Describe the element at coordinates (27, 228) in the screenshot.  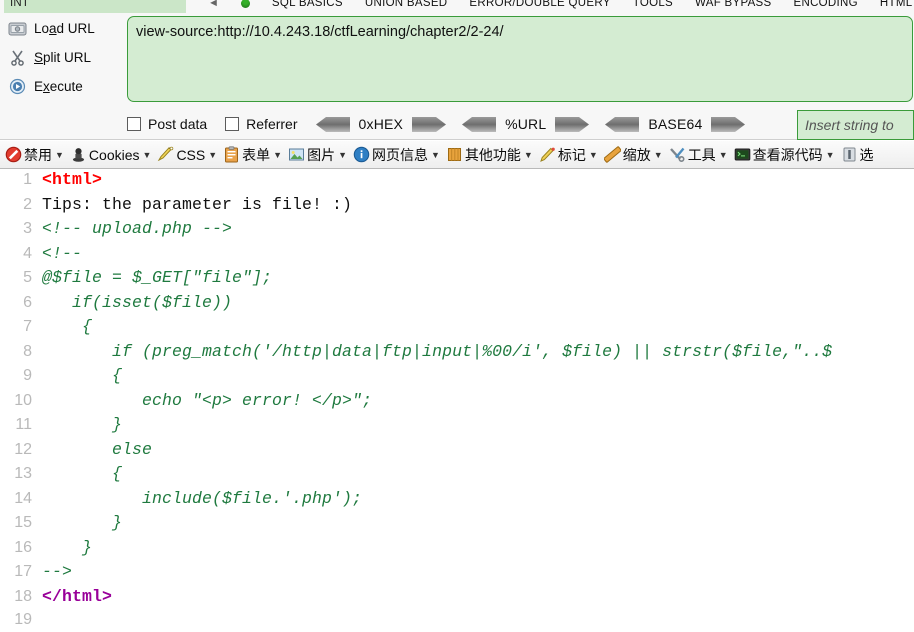
I see `line-number: 3` at that location.